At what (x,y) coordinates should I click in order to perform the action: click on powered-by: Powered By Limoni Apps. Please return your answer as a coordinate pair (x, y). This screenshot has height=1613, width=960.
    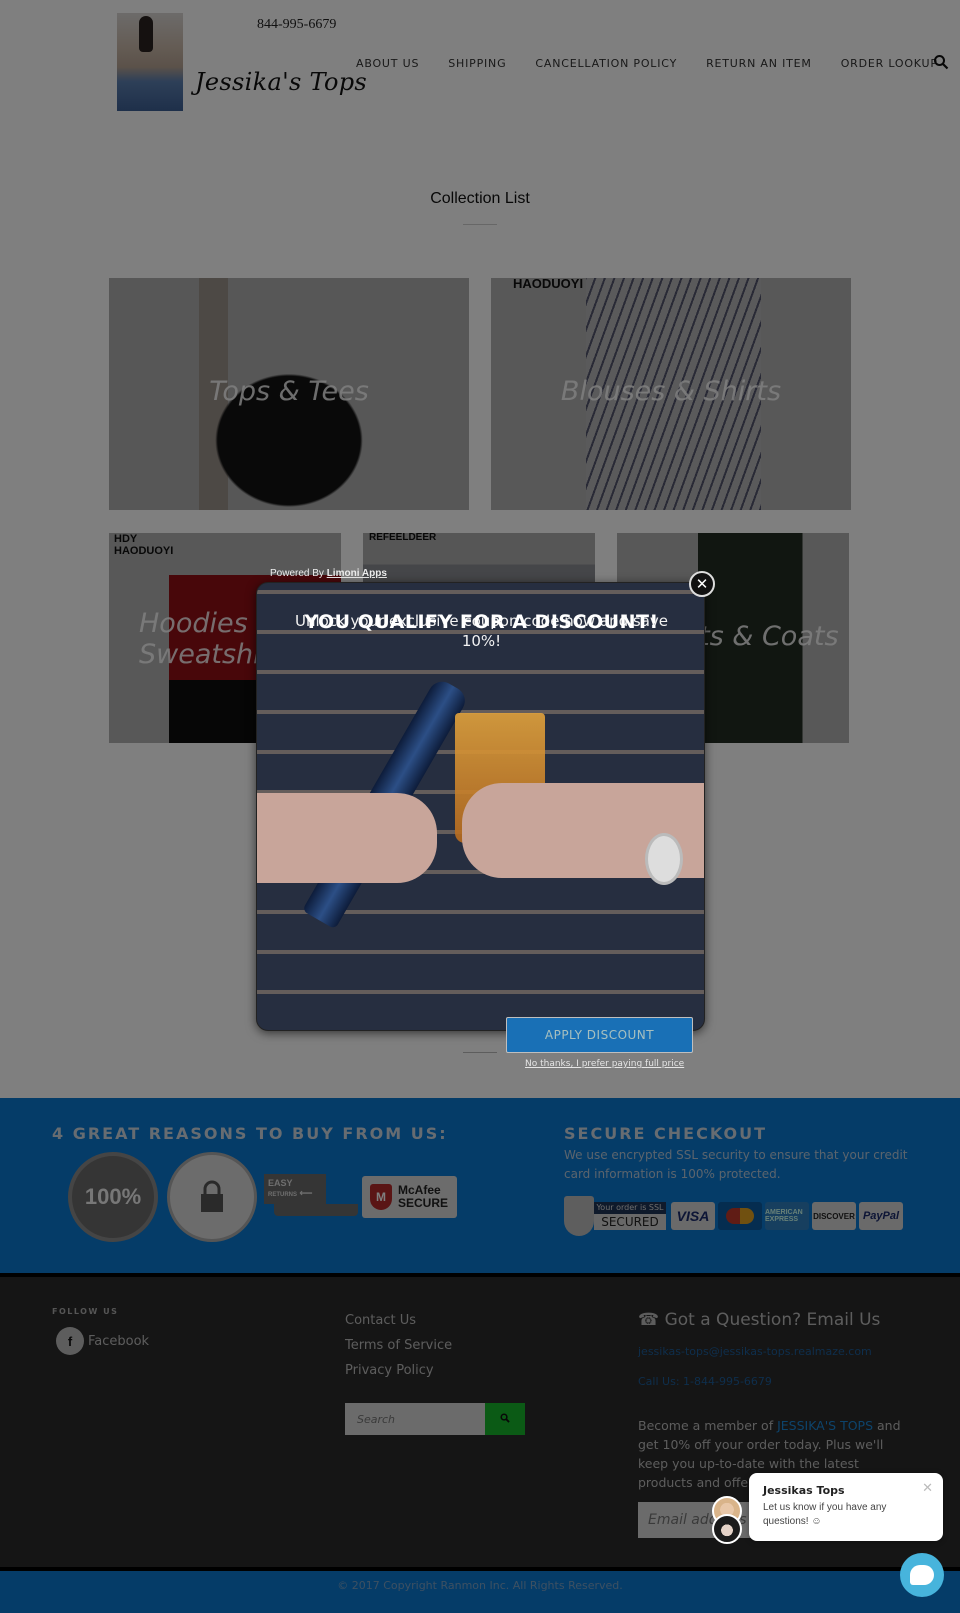
    Looking at the image, I should click on (328, 573).